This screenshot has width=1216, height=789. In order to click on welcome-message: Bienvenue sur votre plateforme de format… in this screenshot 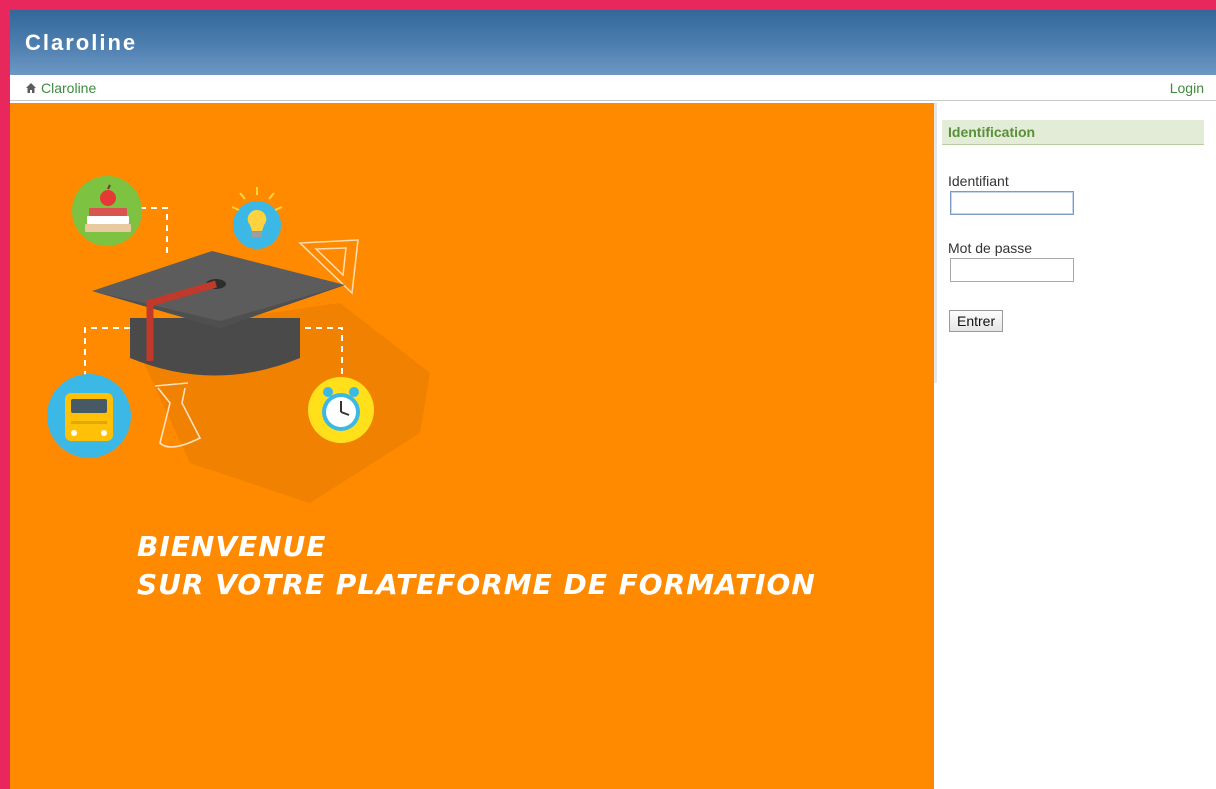, I will do `click(476, 566)`.